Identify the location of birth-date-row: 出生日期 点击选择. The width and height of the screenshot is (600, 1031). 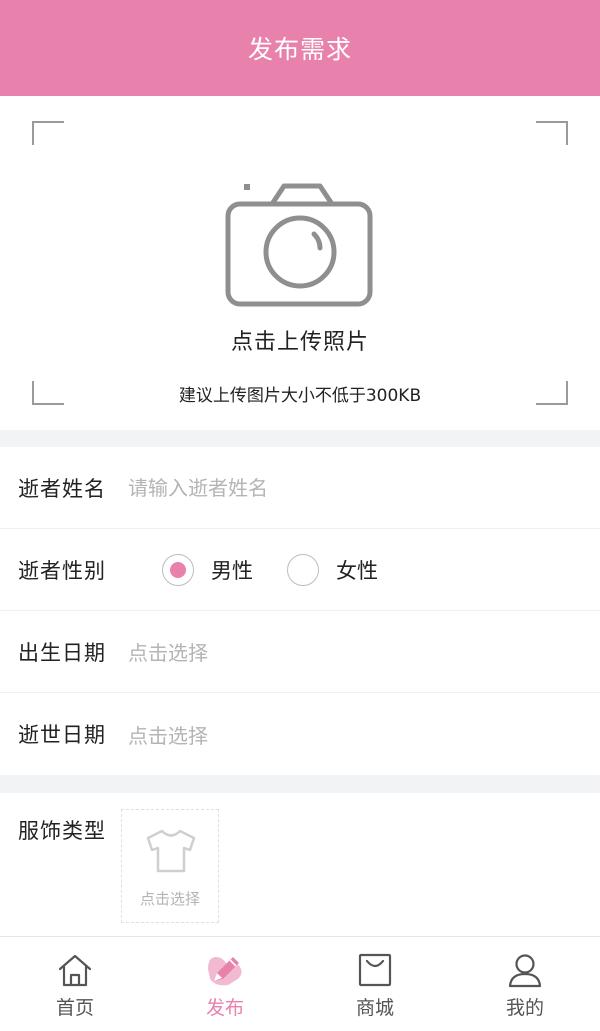
(300, 652).